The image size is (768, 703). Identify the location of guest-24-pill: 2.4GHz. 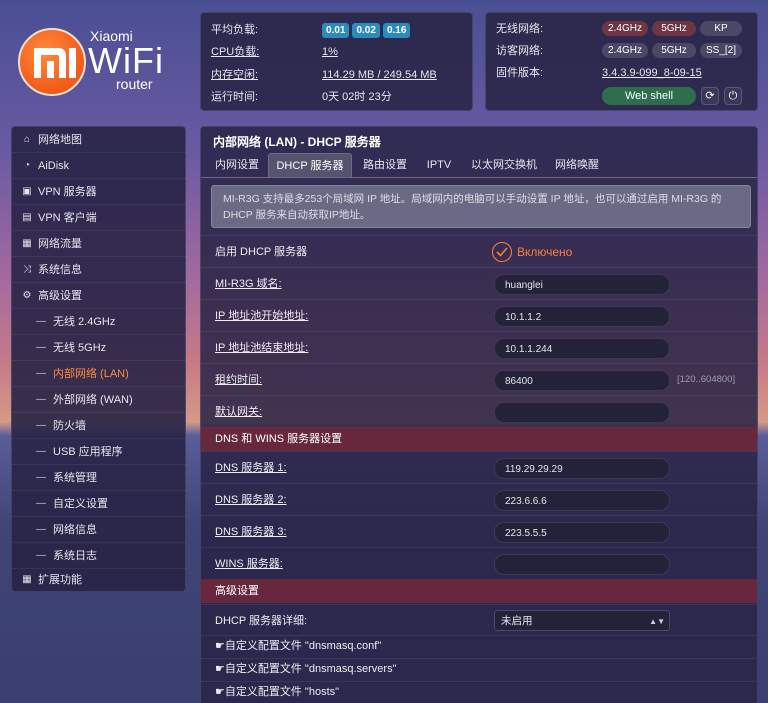
(625, 50).